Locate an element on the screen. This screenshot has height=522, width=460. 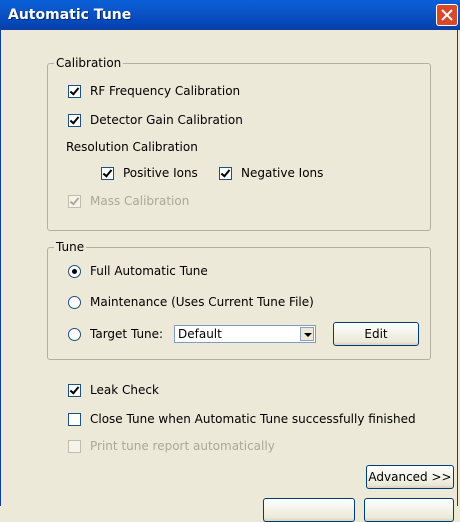
ok-button is located at coordinates (309, 510).